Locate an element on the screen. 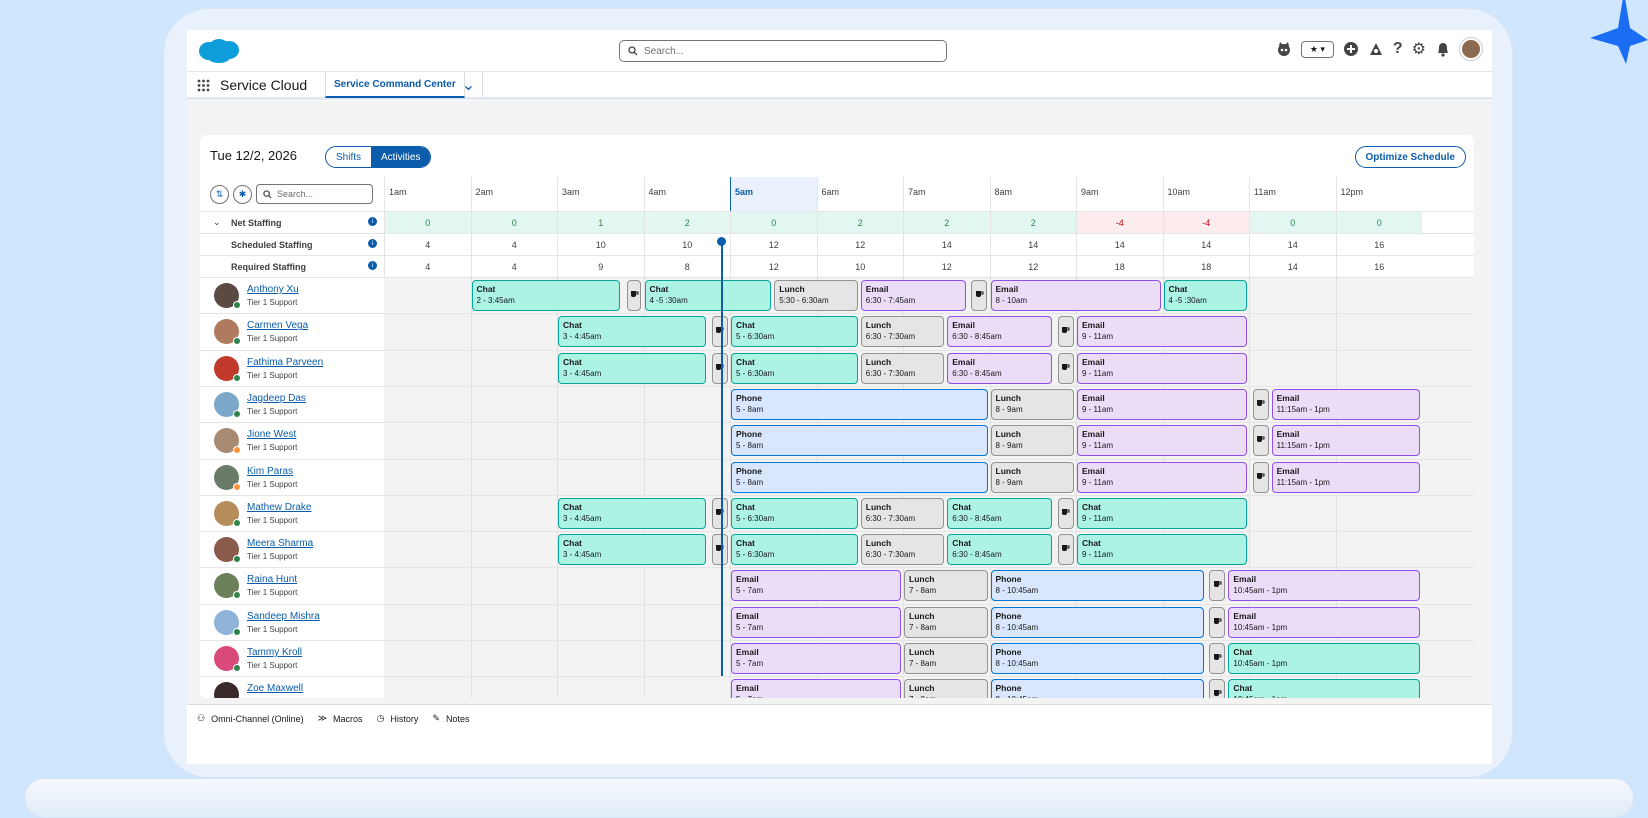 The height and width of the screenshot is (818, 1648). chat-activity-block: Chat 6:30 - 8:45am is located at coordinates (1000, 513).